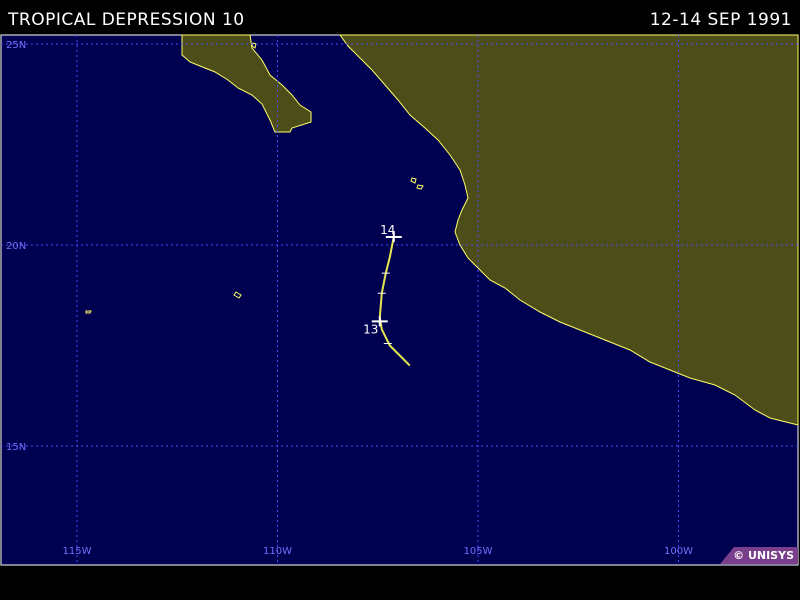  What do you see at coordinates (277, 551) in the screenshot?
I see `longitude-label: 110W` at bounding box center [277, 551].